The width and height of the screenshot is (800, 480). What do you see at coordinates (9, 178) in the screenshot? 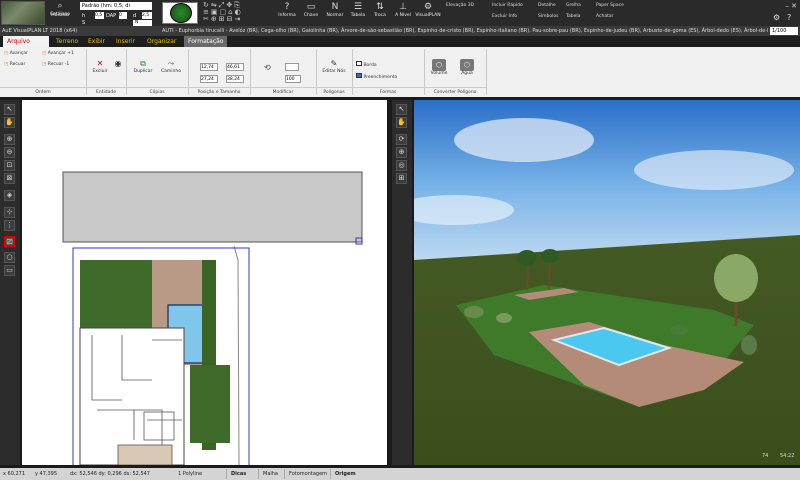
I see `zoom-extent-icon: ⊠` at bounding box center [9, 178].